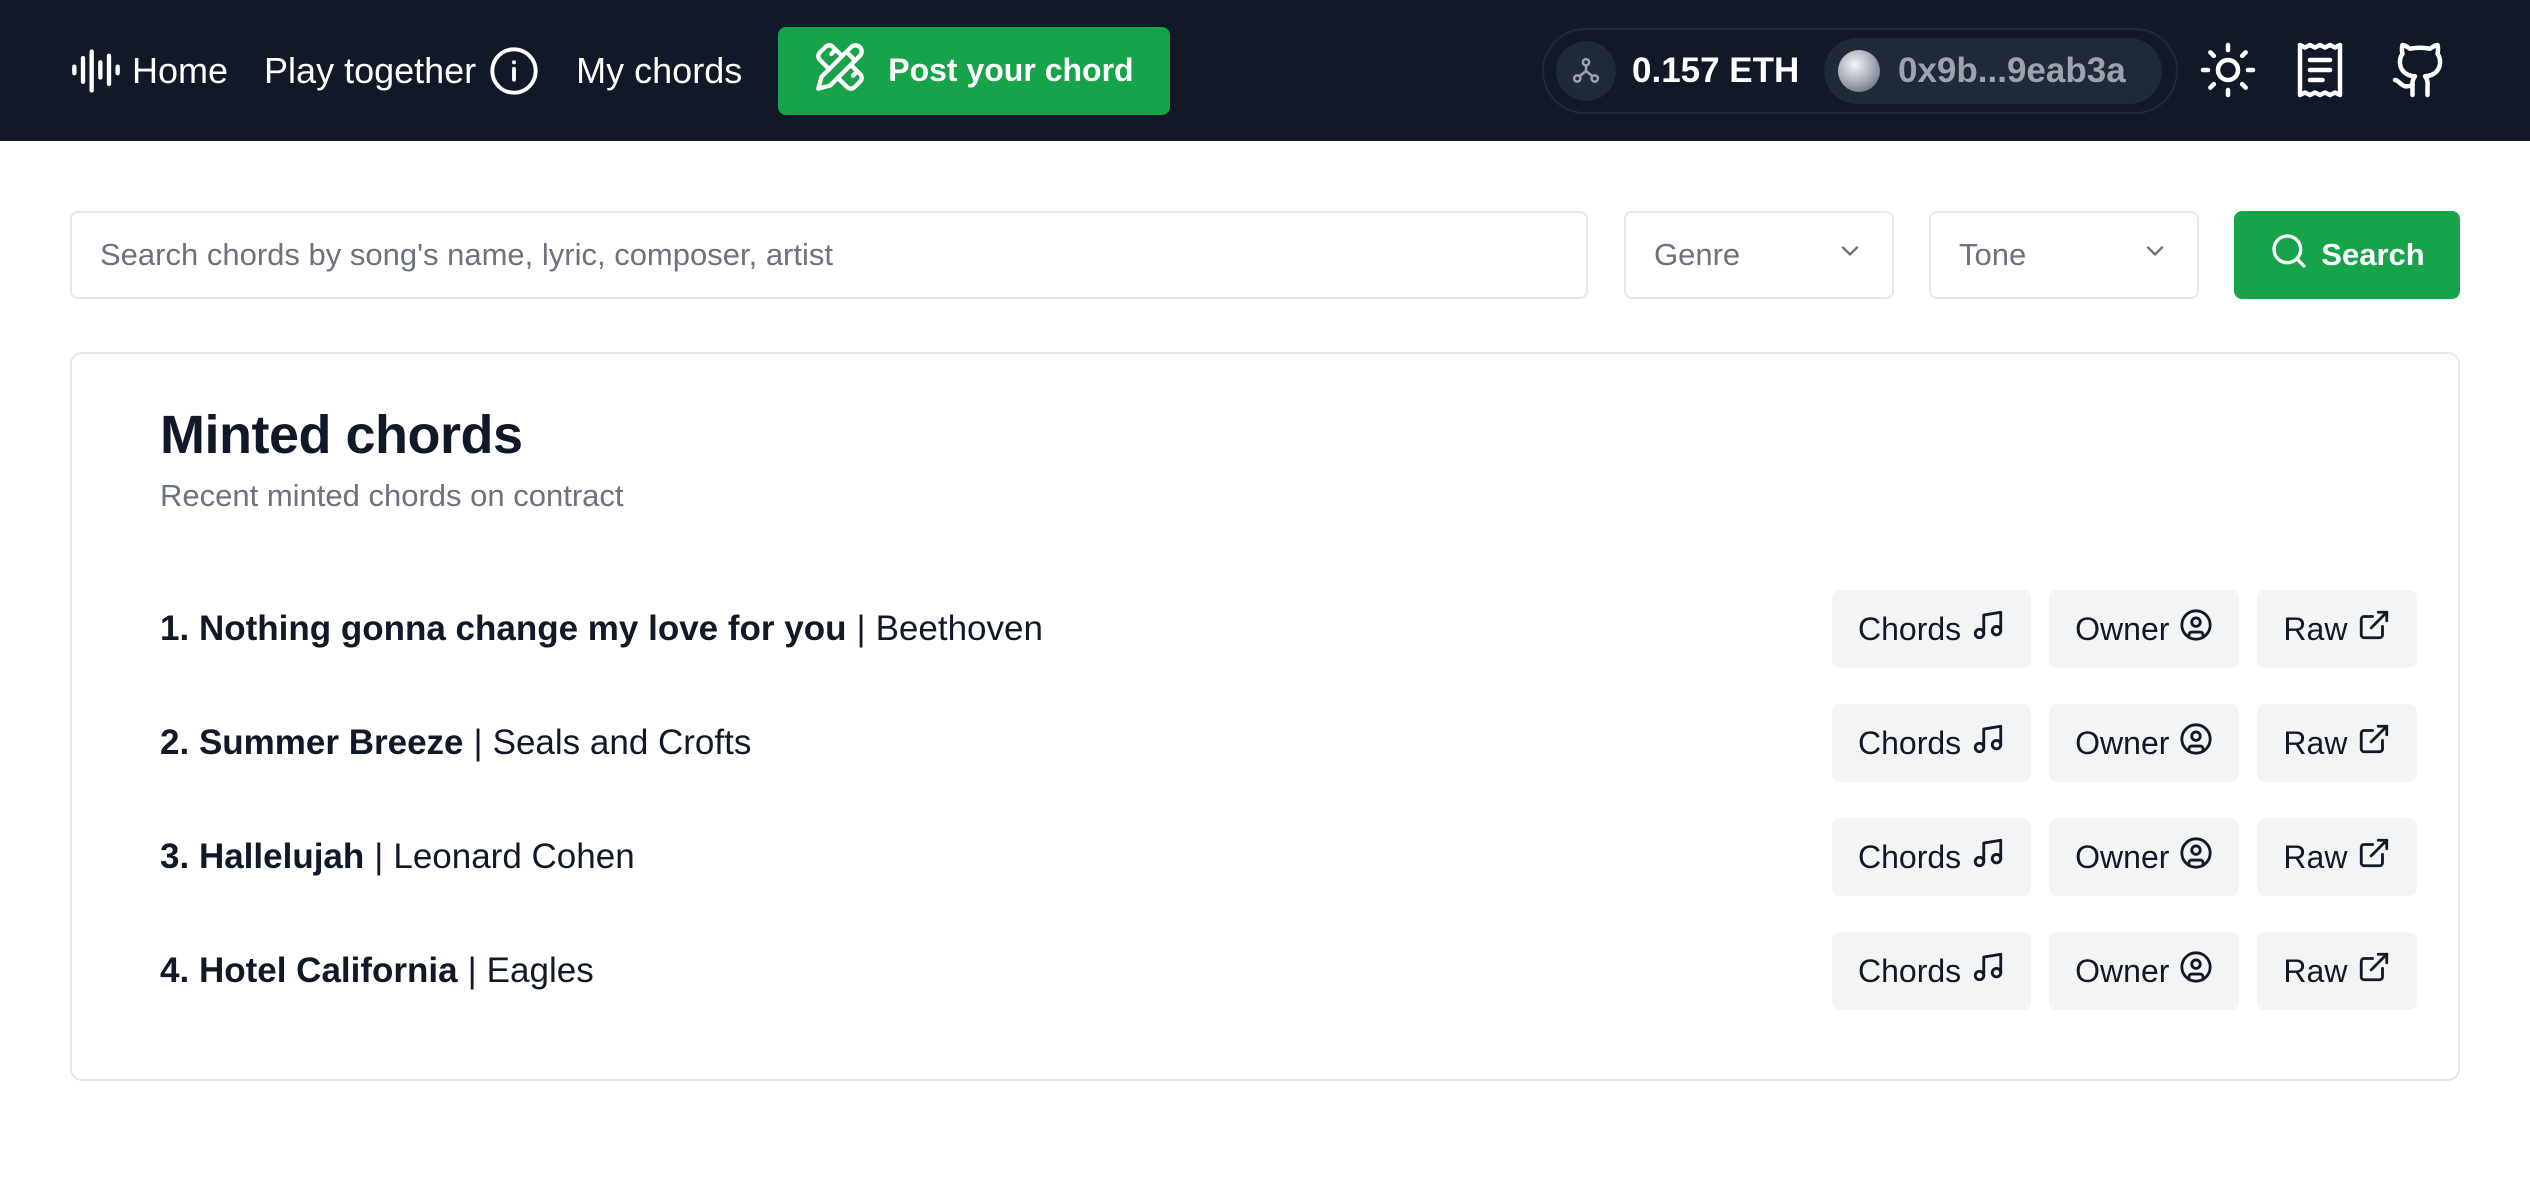 The image size is (2530, 1181). Describe the element at coordinates (1697, 254) in the screenshot. I see `genre-select-label: Genre` at that location.